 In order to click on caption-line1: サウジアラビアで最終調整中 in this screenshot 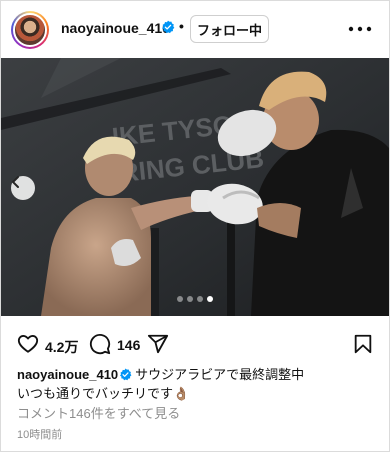, I will do `click(220, 374)`.